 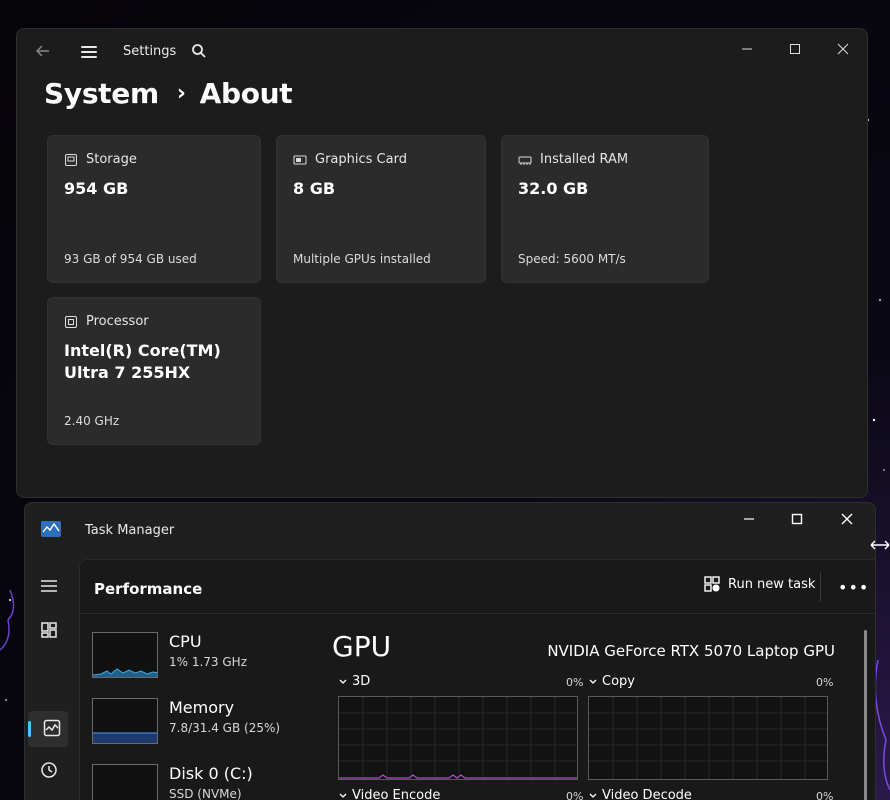 I want to click on engine-copy-label: Copy, so click(x=618, y=681).